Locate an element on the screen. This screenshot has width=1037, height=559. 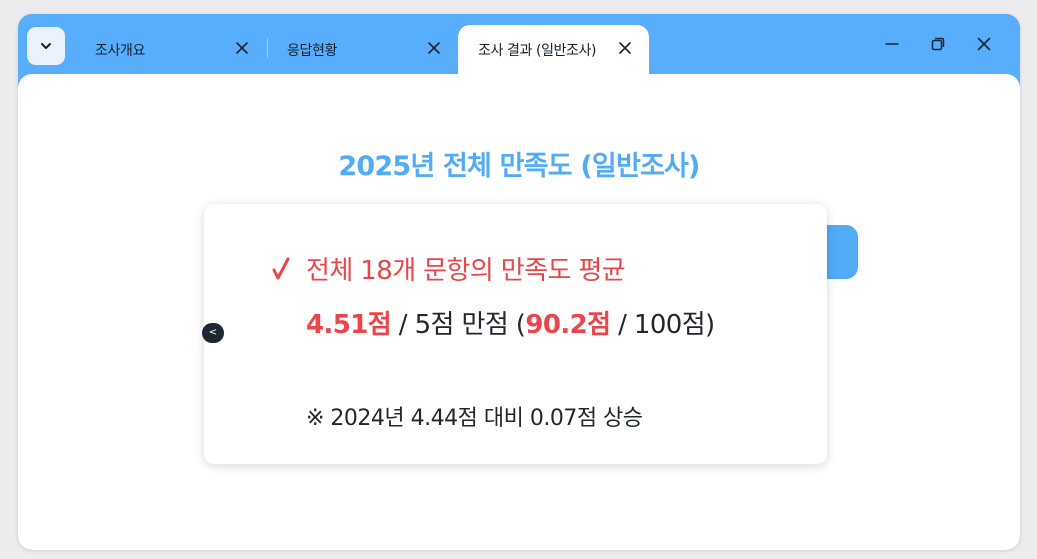
tab-label: 조사개요 is located at coordinates (120, 50).